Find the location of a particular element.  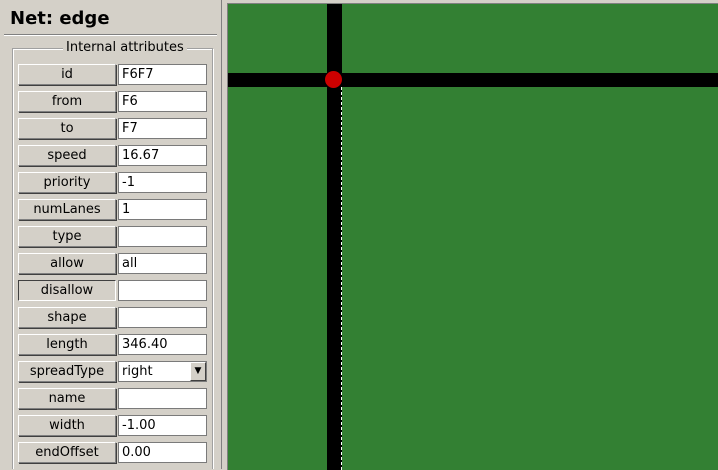

attr-row-endoffset: endOffset 0.00 is located at coordinates (113, 454).